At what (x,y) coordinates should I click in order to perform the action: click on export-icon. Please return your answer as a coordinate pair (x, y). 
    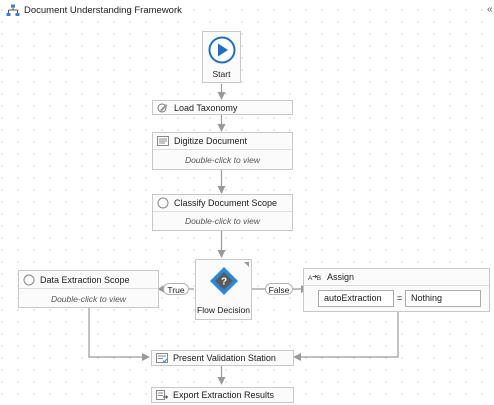
    Looking at the image, I should click on (162, 395).